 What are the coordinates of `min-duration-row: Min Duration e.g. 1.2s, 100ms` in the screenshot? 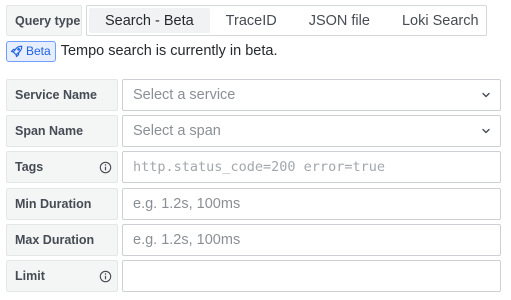 It's located at (253, 204).